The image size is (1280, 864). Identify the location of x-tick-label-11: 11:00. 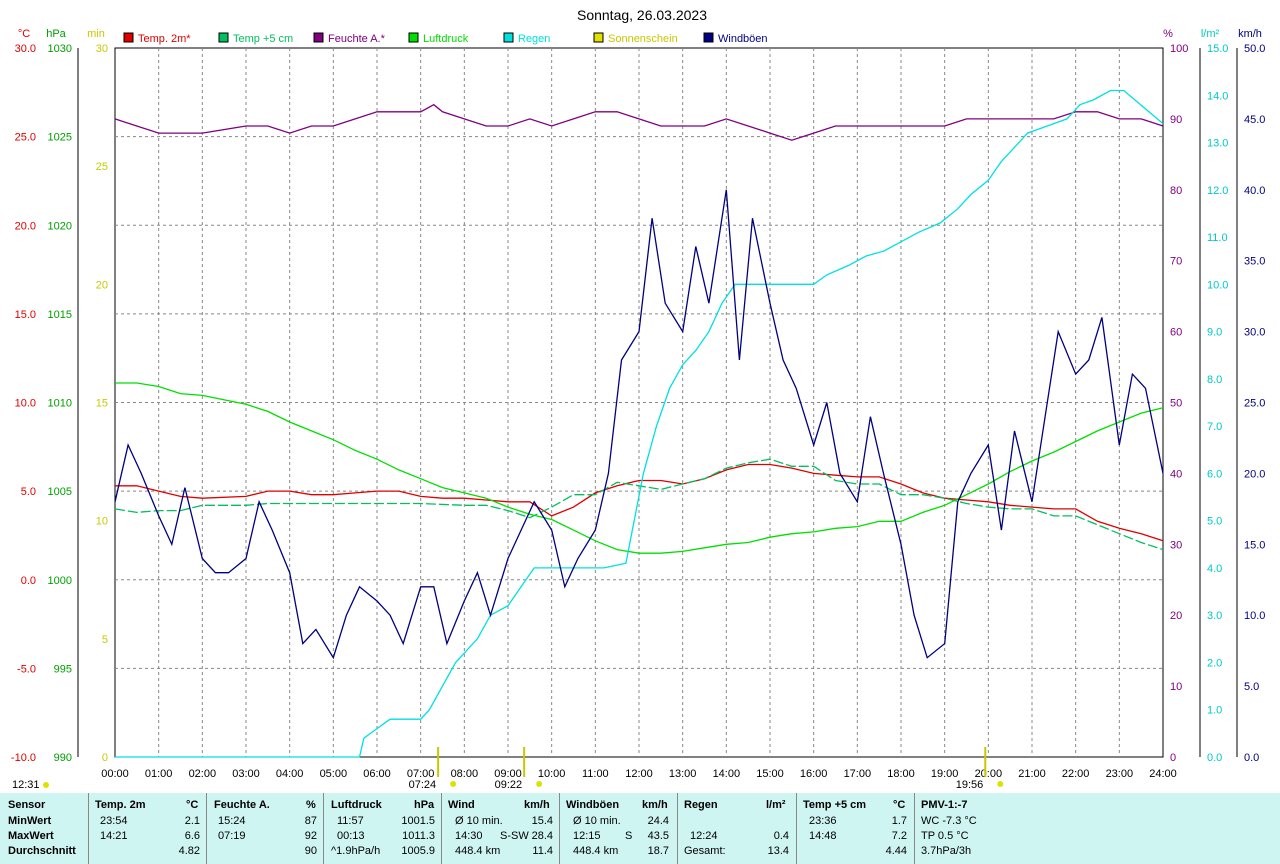
(595, 774).